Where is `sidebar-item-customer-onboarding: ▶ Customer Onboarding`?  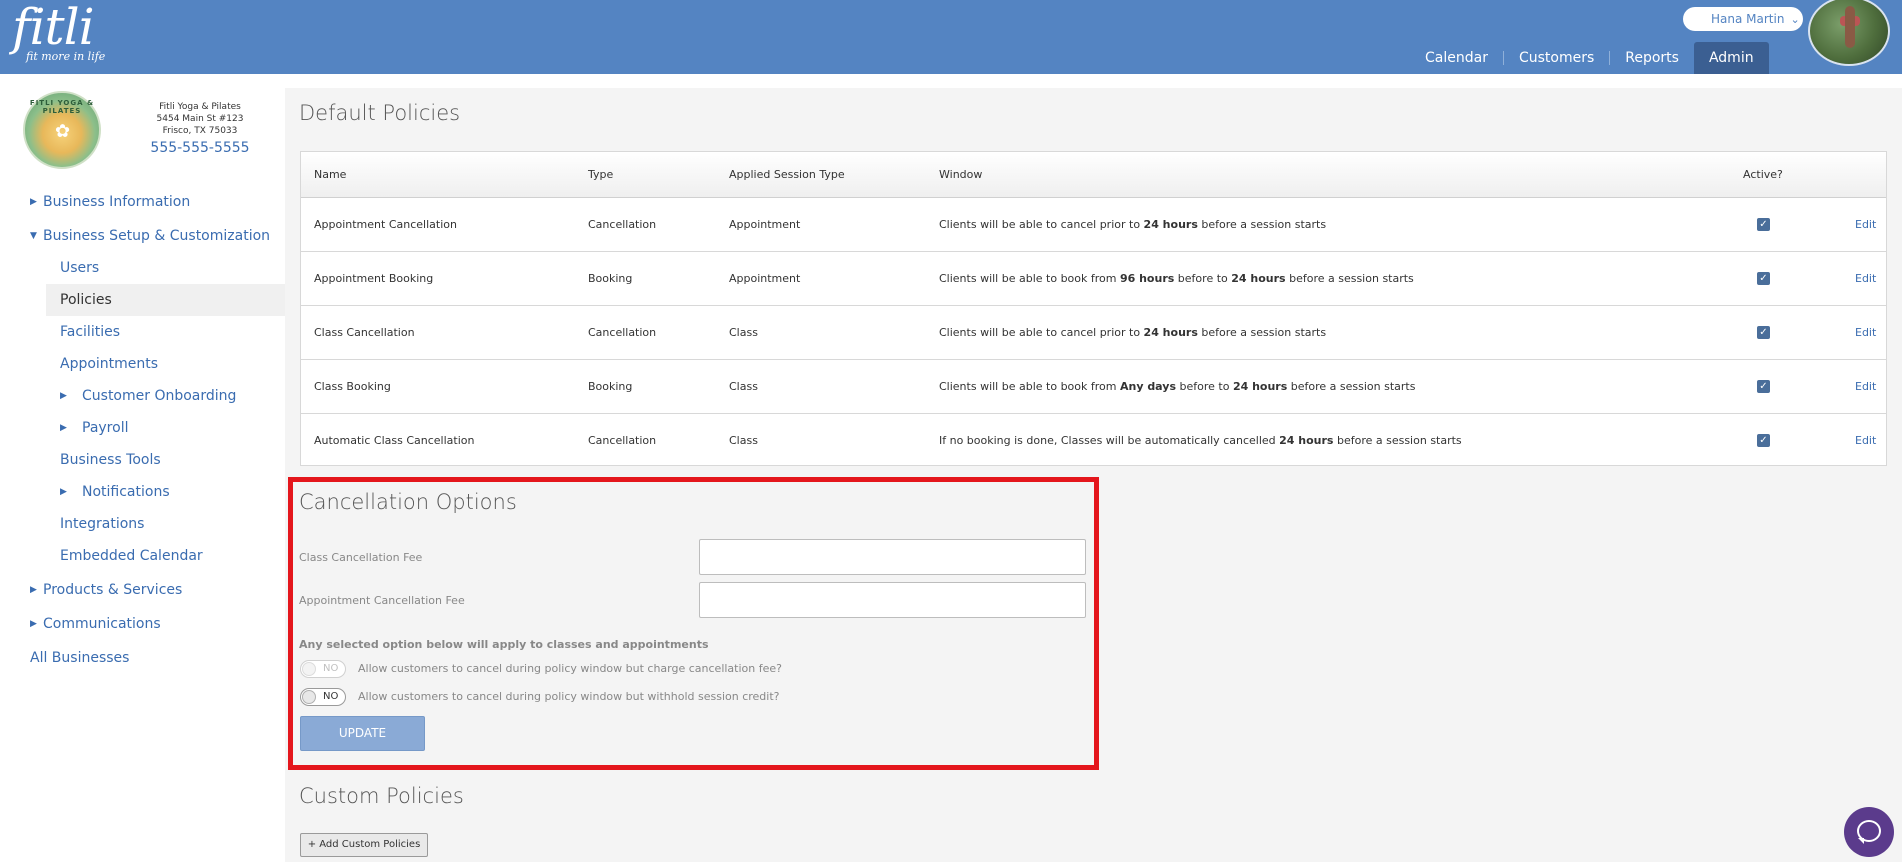 sidebar-item-customer-onboarding: ▶ Customer Onboarding is located at coordinates (142, 396).